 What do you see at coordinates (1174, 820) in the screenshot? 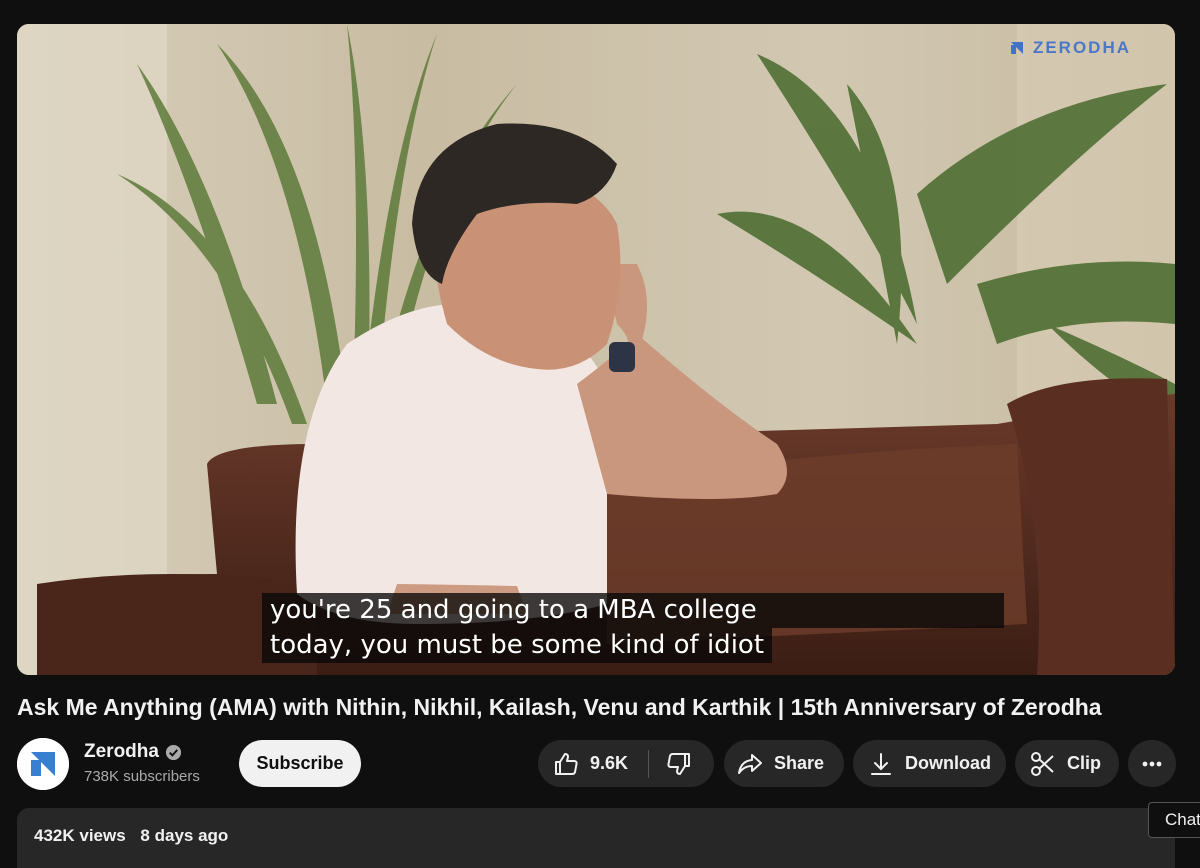
I see `chat-tab: Chat` at bounding box center [1174, 820].